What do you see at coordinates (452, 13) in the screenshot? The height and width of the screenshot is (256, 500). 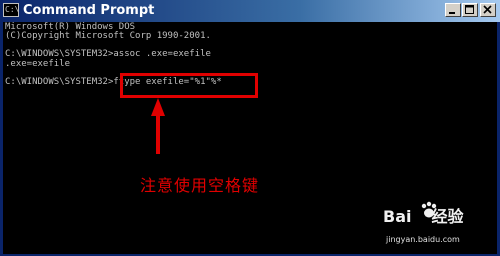 I see `minimize-icon` at bounding box center [452, 13].